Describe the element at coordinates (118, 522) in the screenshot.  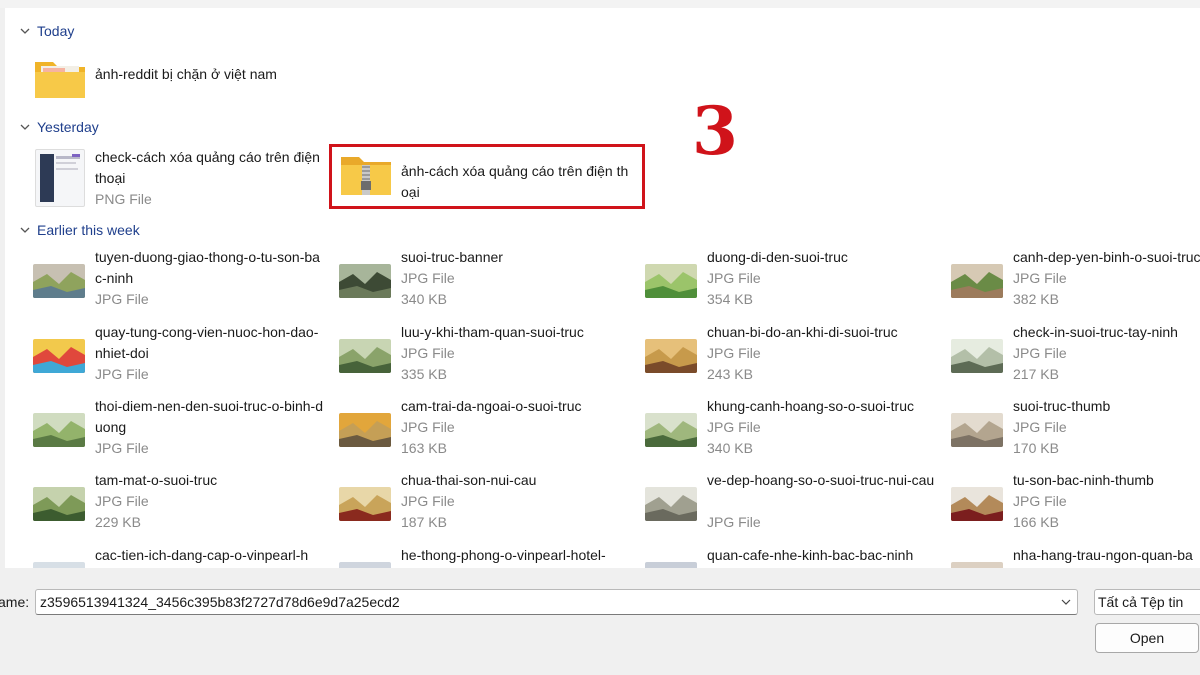
I see `file-size: 229 KB` at that location.